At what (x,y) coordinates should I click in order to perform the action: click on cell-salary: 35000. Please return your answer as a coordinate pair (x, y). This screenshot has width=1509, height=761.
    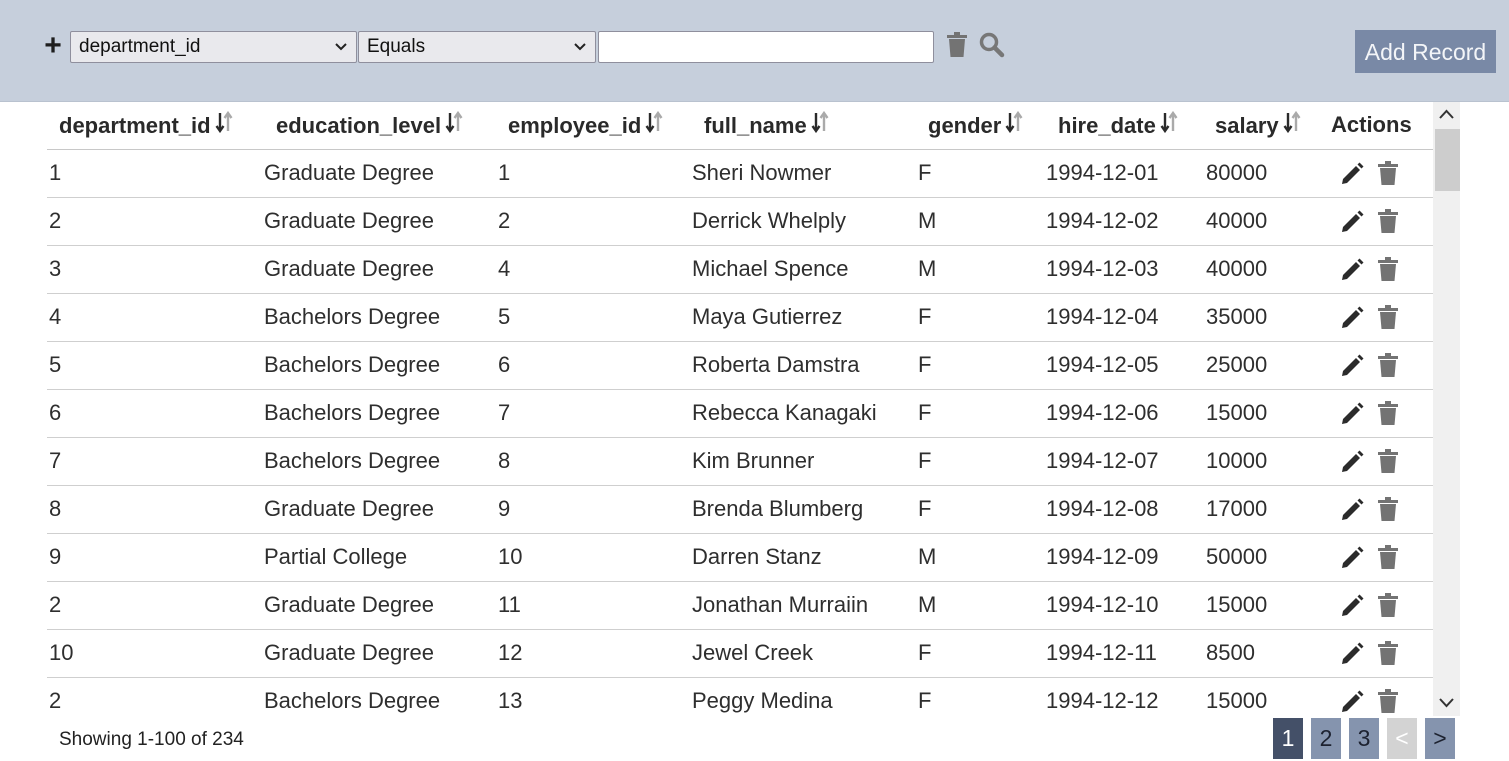
    Looking at the image, I should click on (1267, 317).